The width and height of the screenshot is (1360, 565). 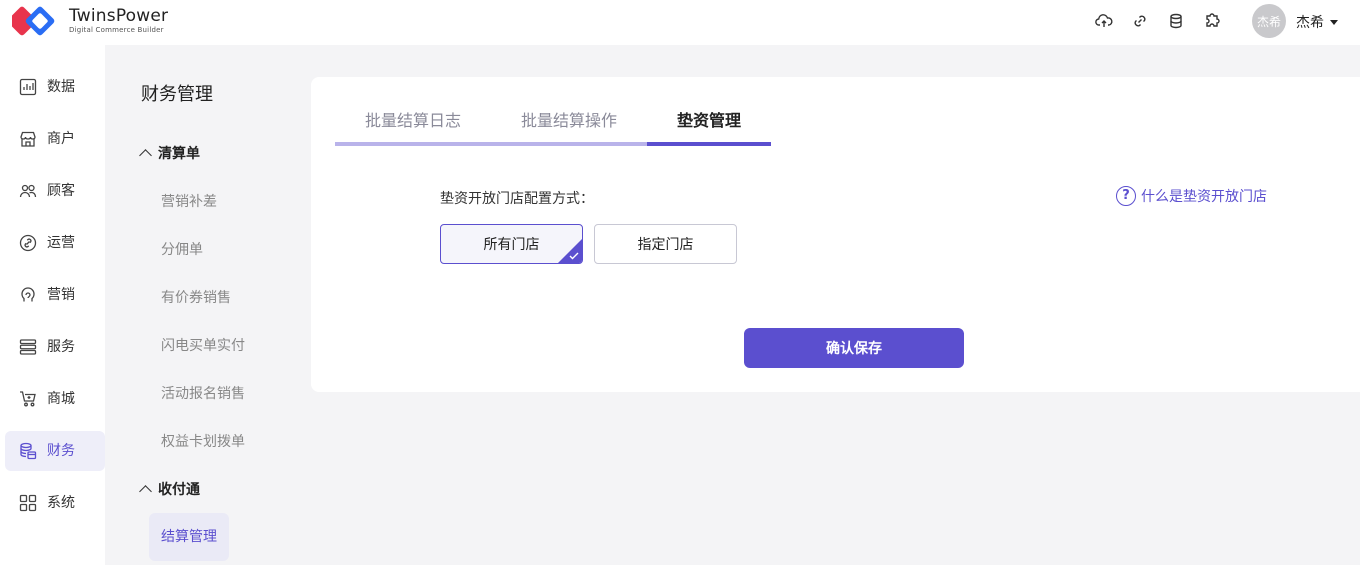 What do you see at coordinates (28, 243) in the screenshot?
I see `operation-icon` at bounding box center [28, 243].